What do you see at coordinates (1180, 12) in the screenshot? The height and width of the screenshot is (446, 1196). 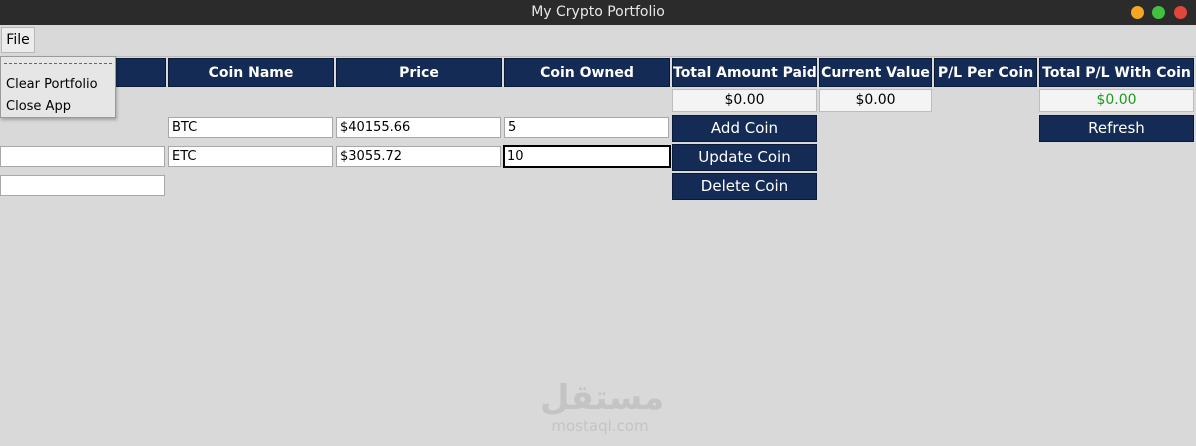 I see `close-icon` at bounding box center [1180, 12].